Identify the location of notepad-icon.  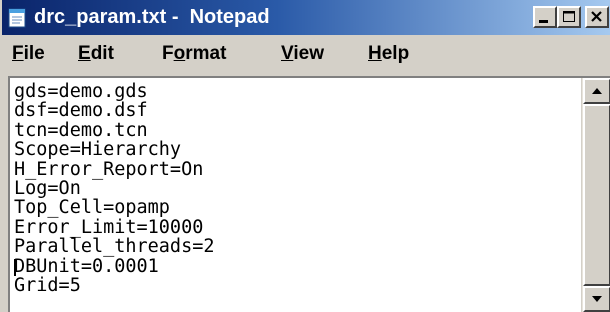
(17, 17).